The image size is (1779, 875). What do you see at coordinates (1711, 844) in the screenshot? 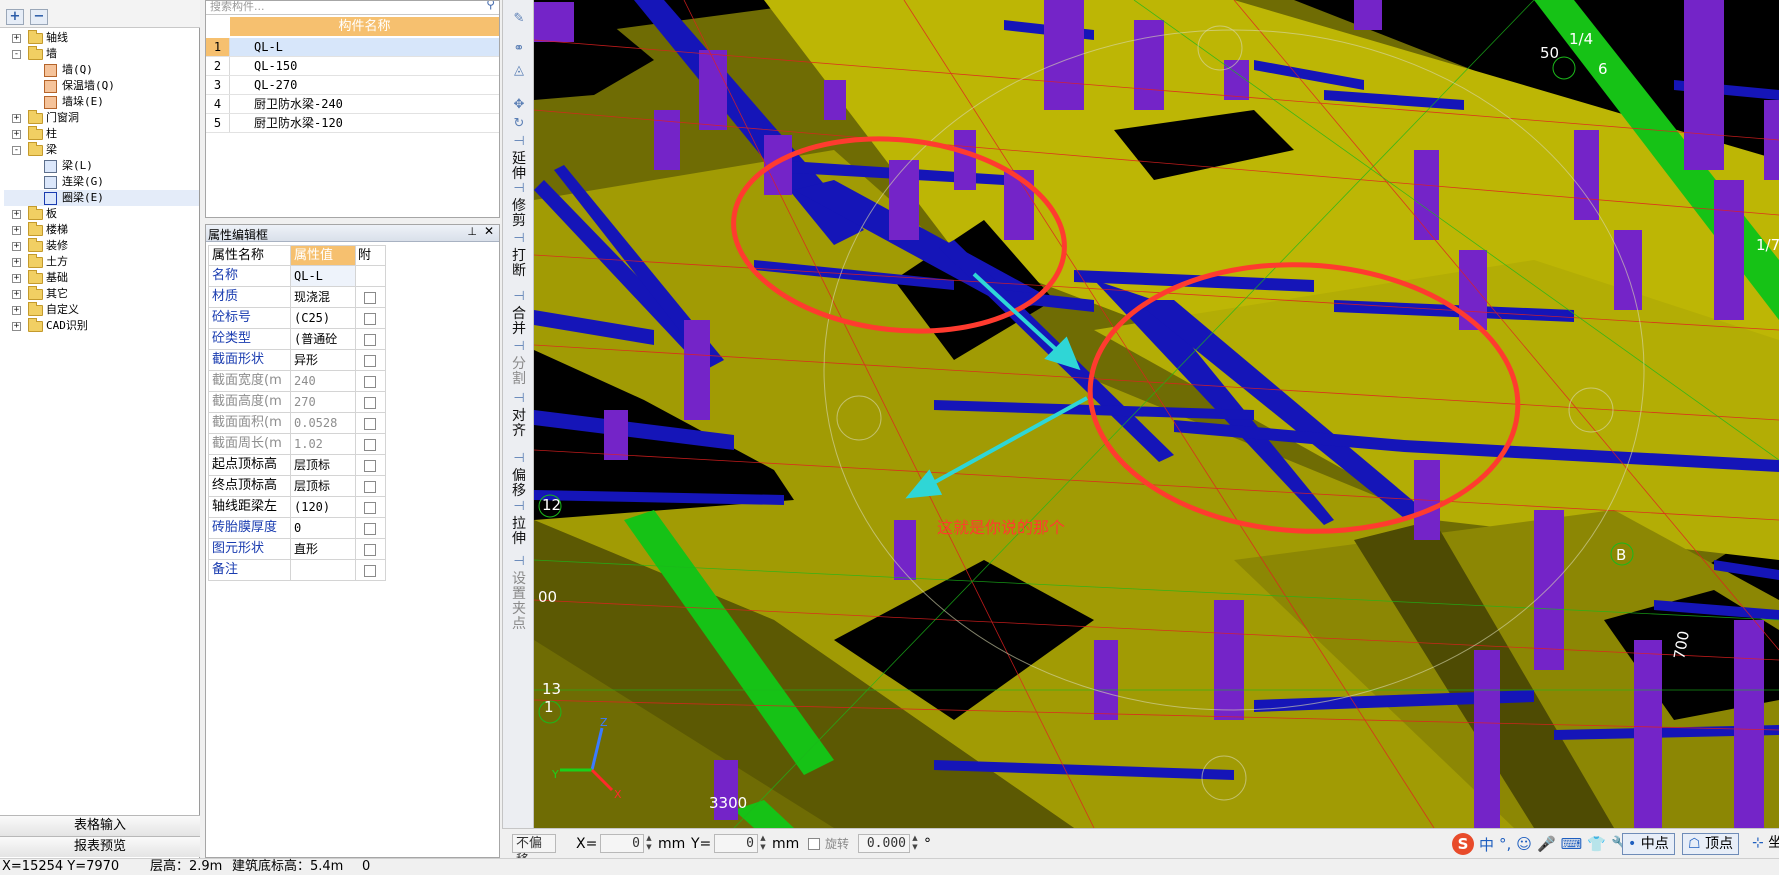
I see `snap-vertex-button: ☖ 顶点` at bounding box center [1711, 844].